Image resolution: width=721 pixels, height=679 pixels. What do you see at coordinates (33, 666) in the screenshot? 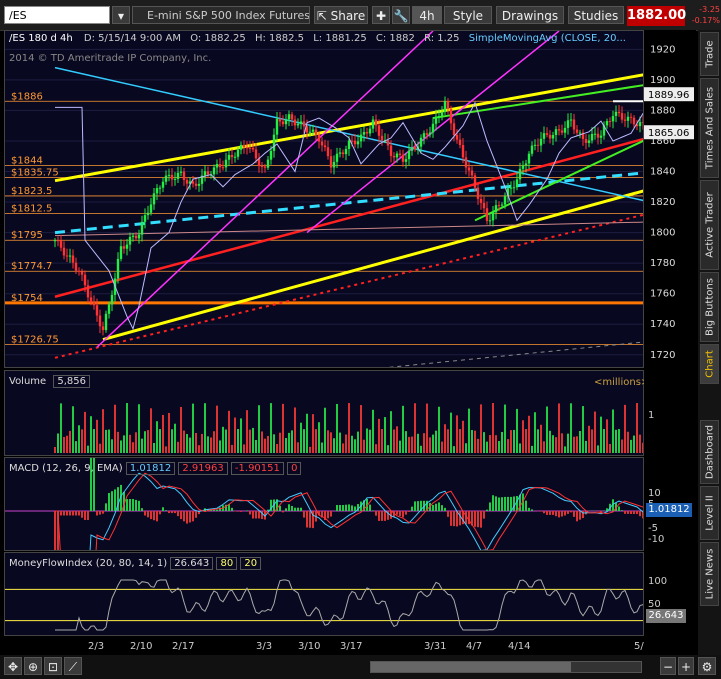
I see `zoom-icon: ⊕` at bounding box center [33, 666].